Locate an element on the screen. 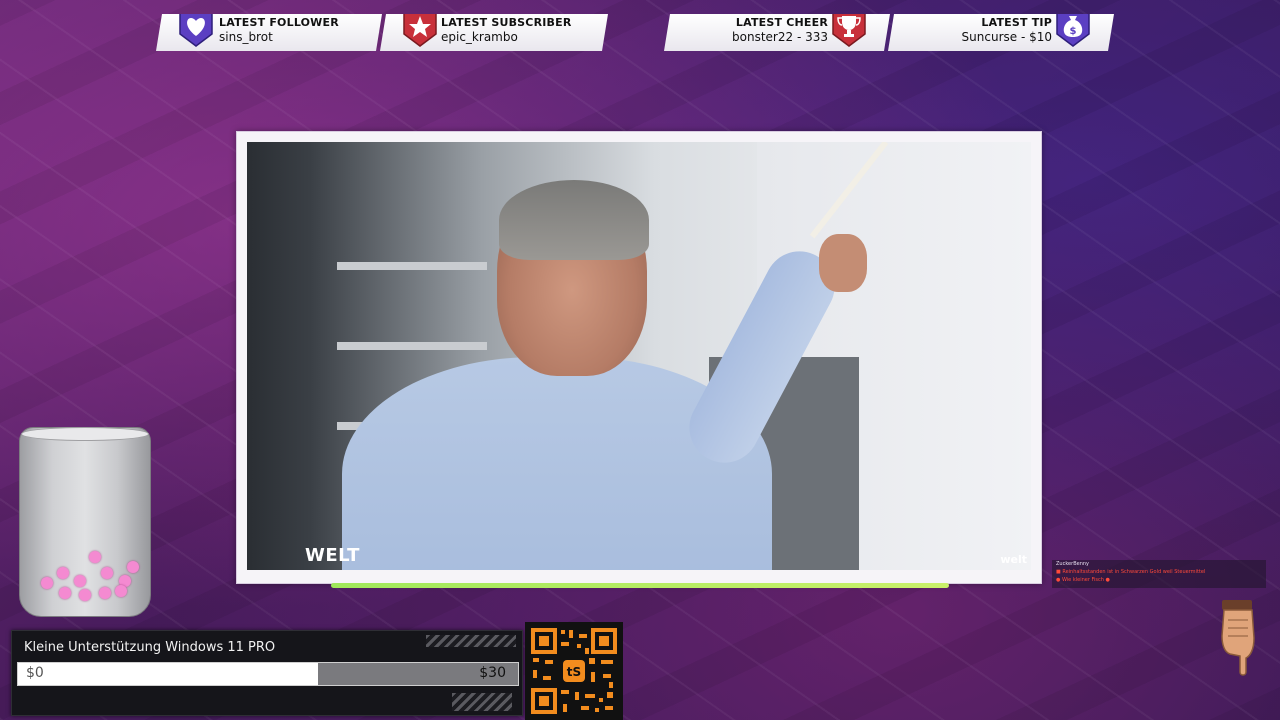 This screenshot has height=720, width=1280. heart-badge-icon is located at coordinates (196, 28).